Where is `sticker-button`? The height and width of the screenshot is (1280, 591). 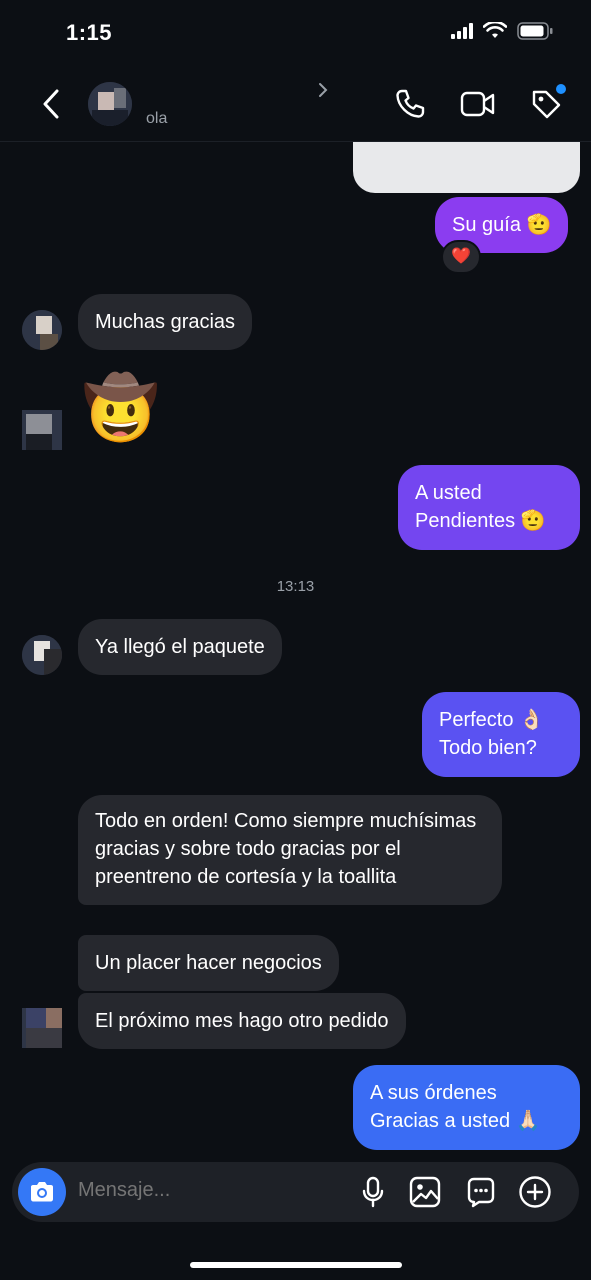 sticker-button is located at coordinates (481, 1192).